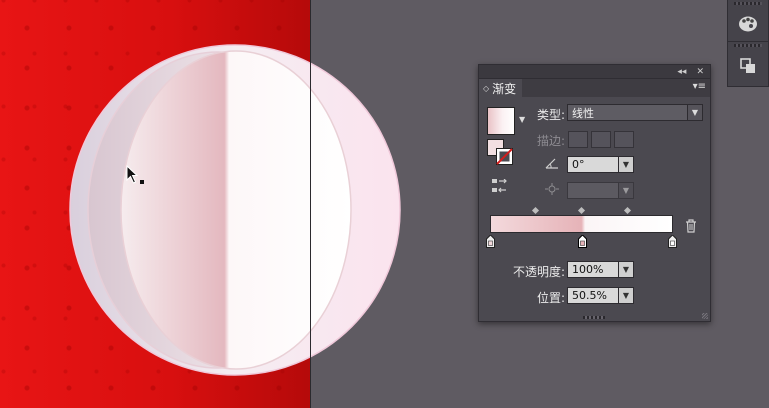 The height and width of the screenshot is (408, 769). Describe the element at coordinates (601, 139) in the screenshot. I see `stroke-along-button` at that location.